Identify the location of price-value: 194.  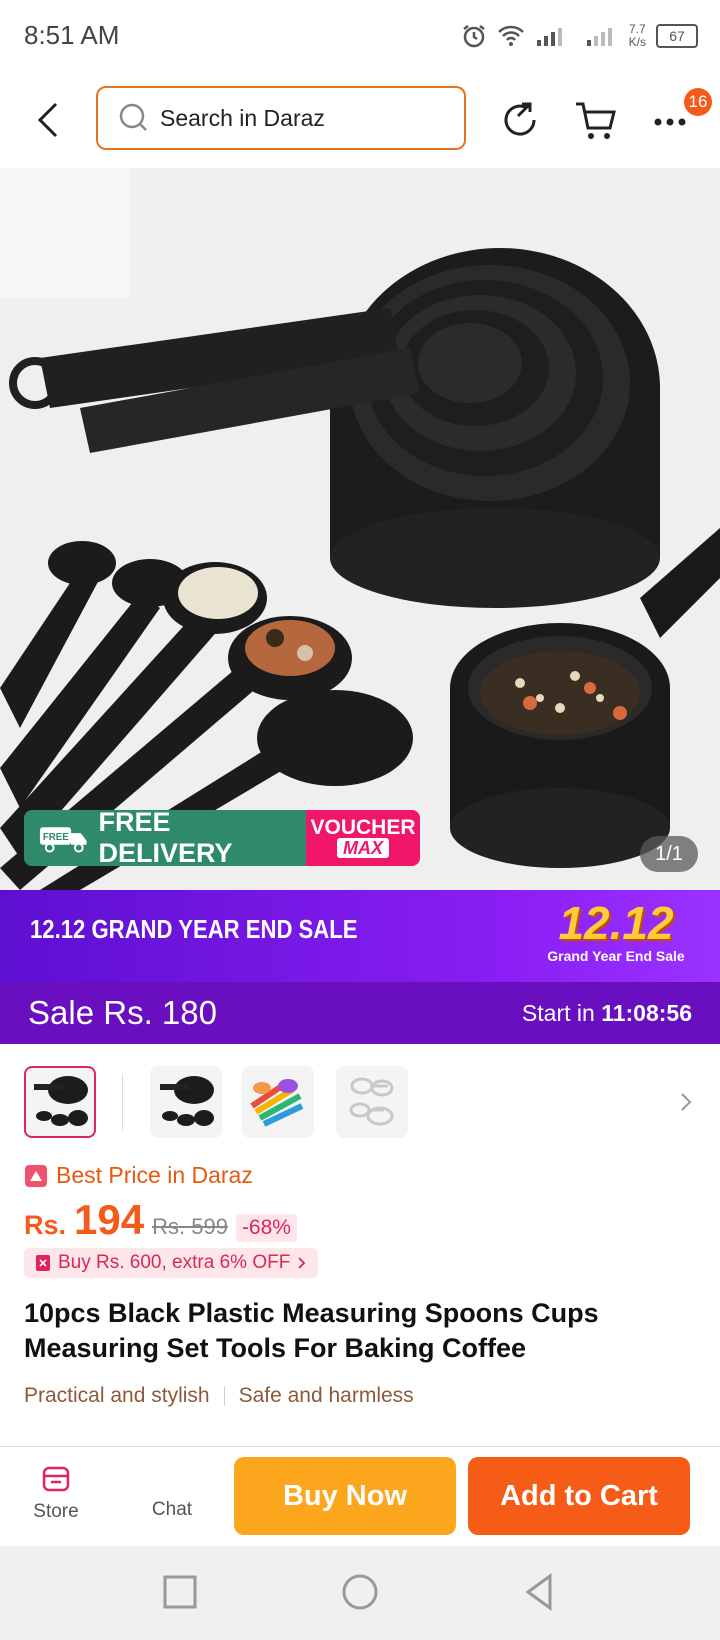
(109, 1219).